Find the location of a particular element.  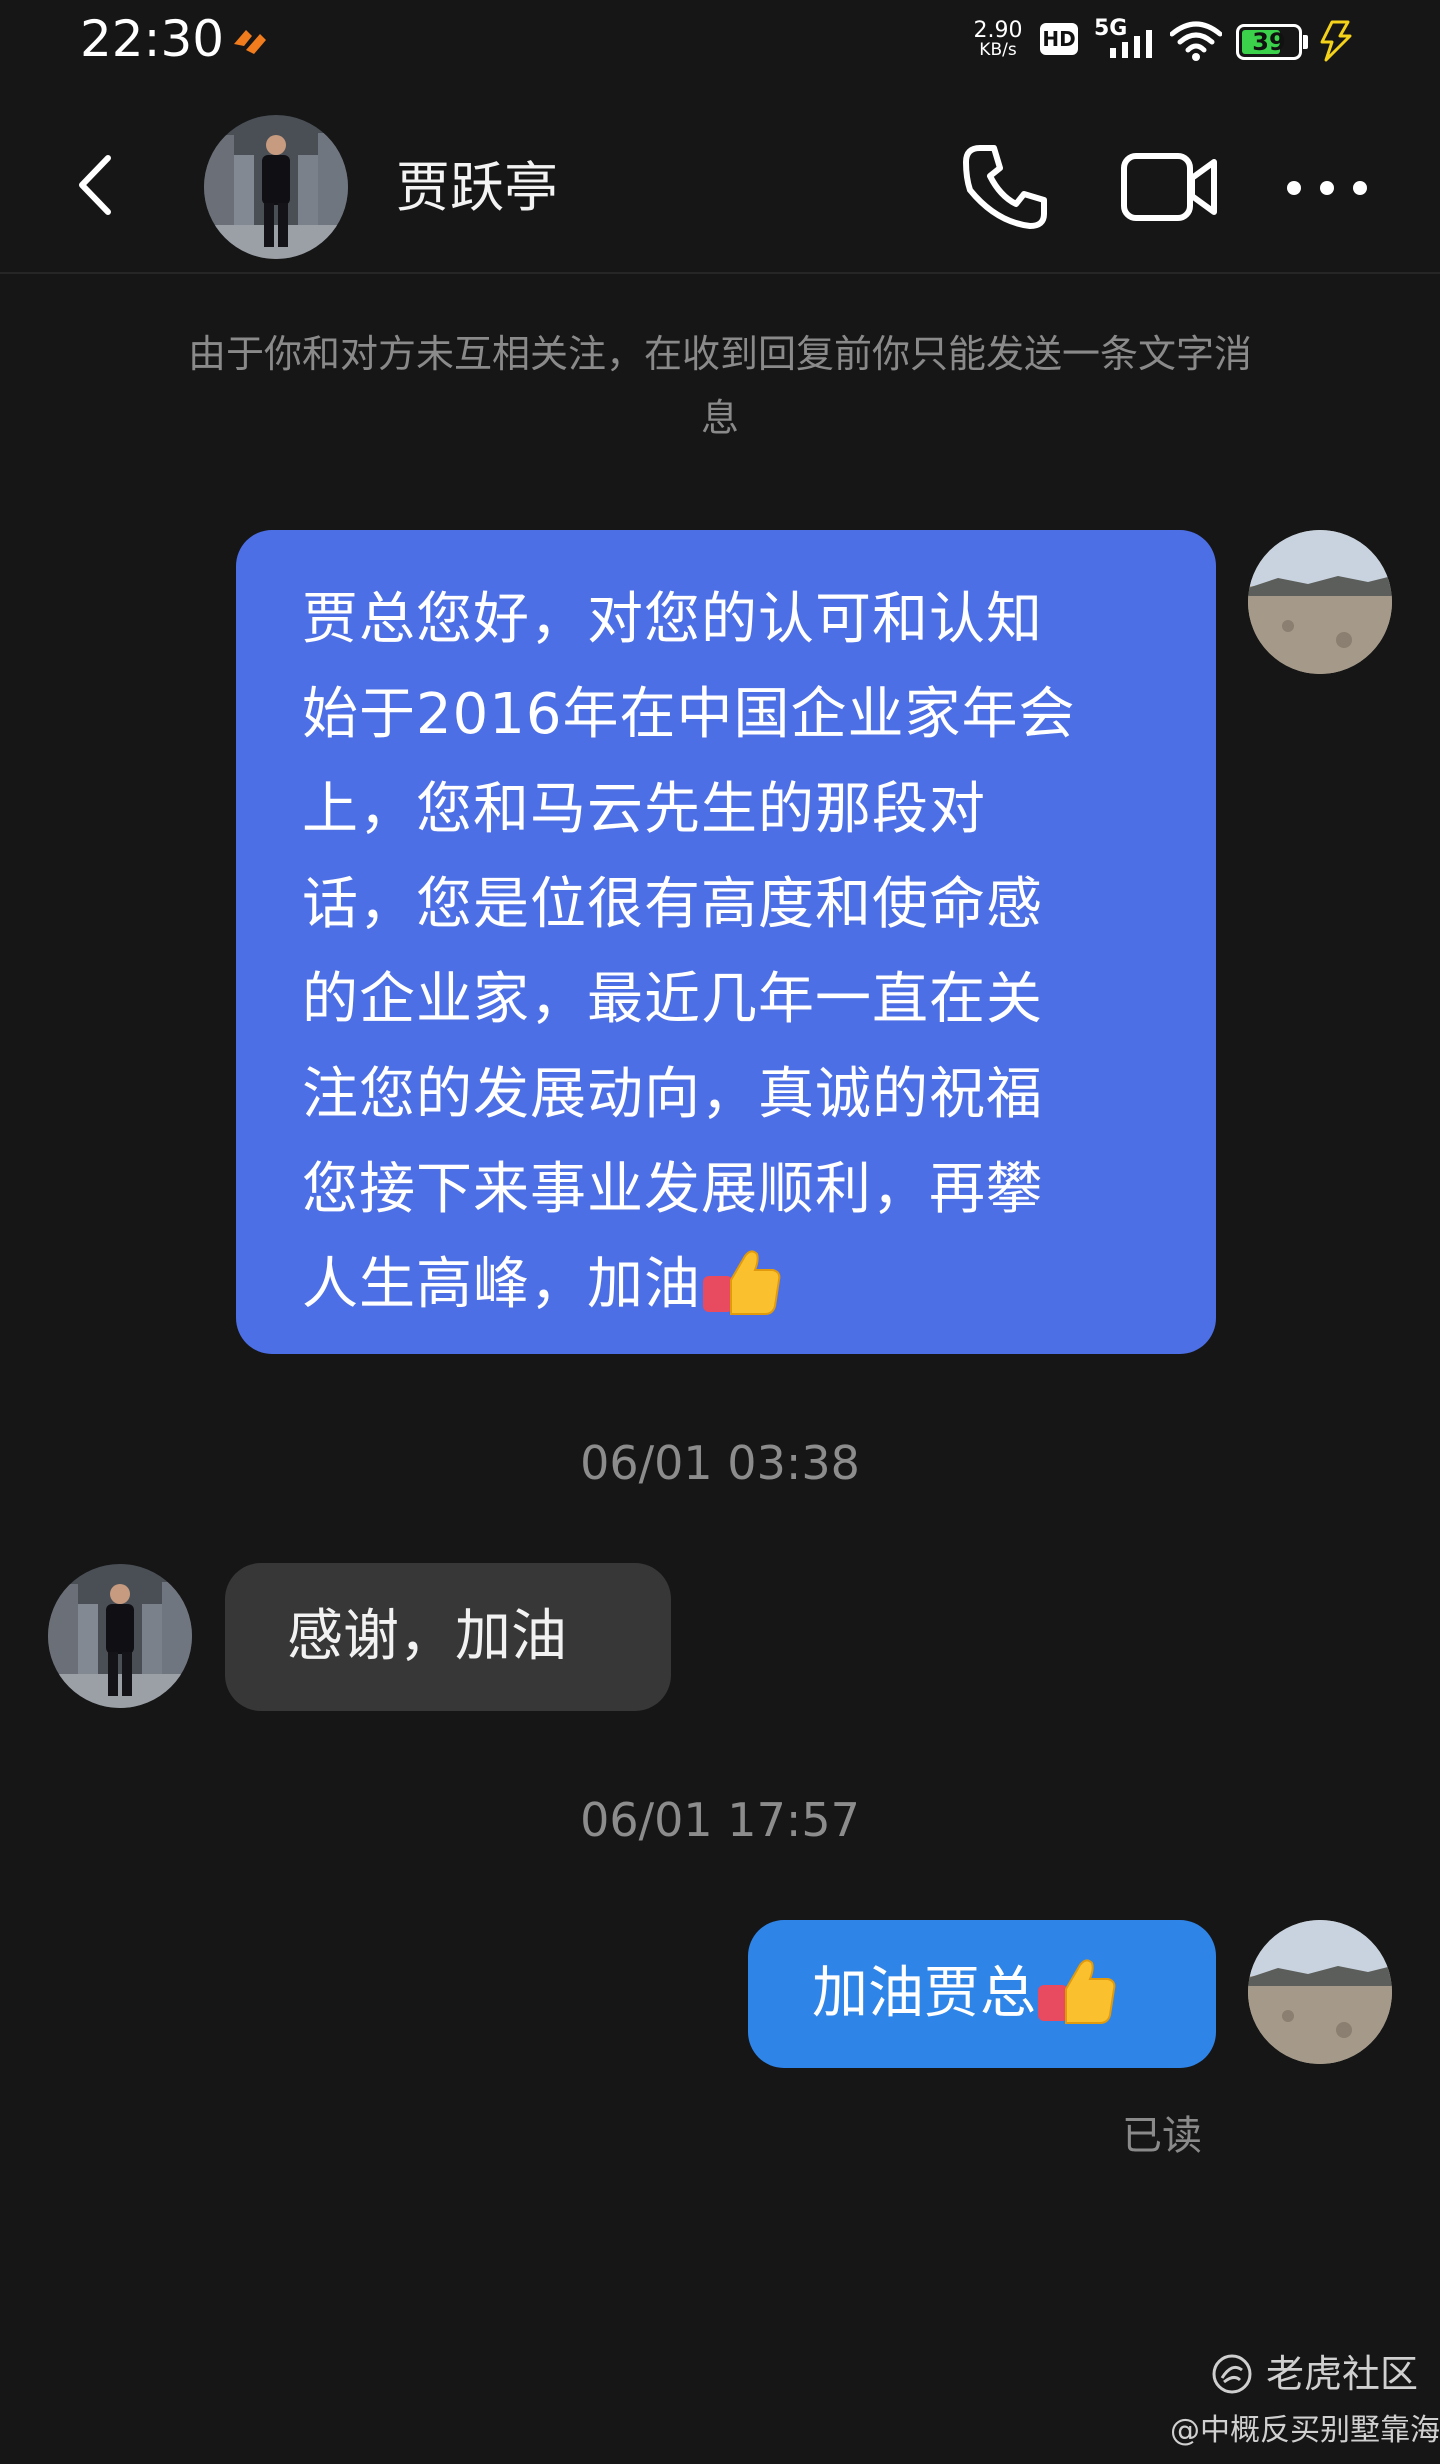

message-line: 话，您是位很有高度和使命感 is located at coordinates (672, 904).